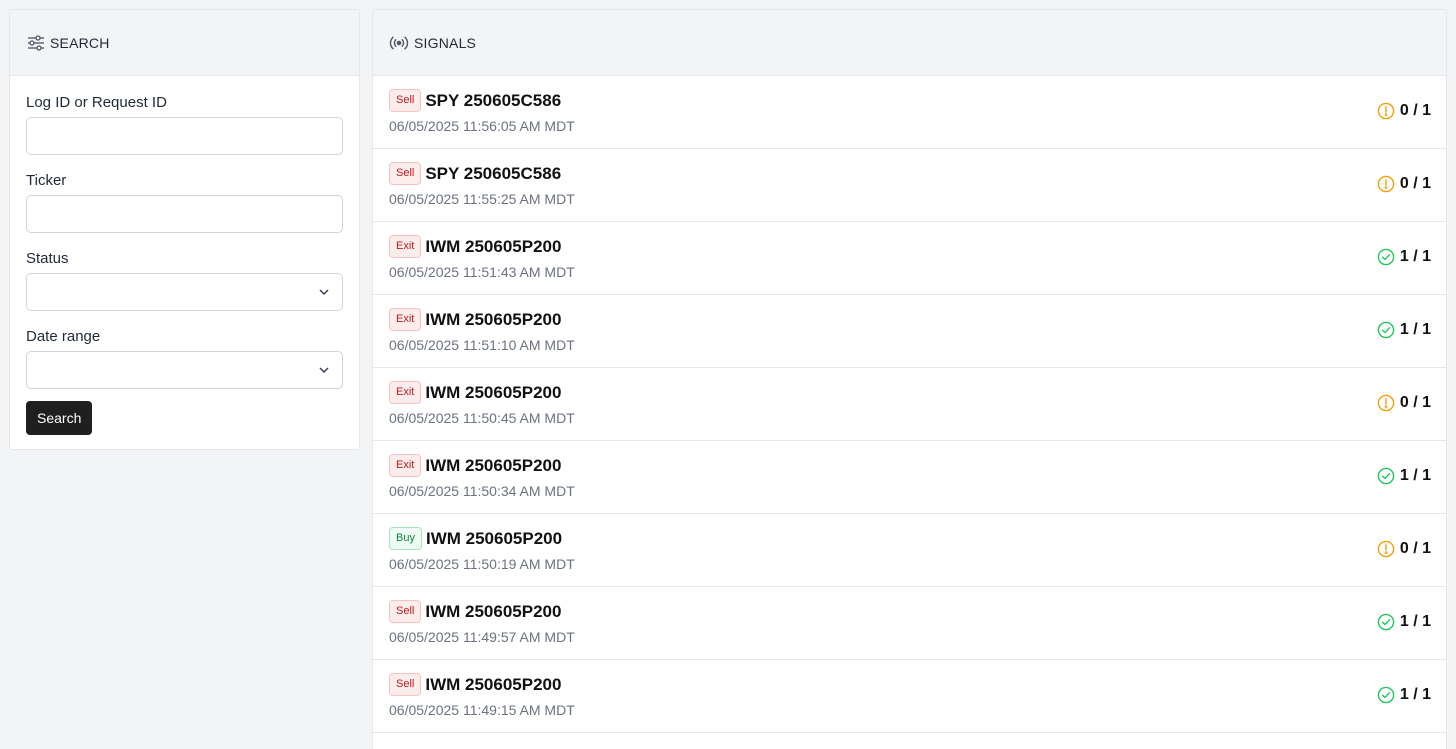  Describe the element at coordinates (482, 564) in the screenshot. I see `signal-timestamp: 06/05/2025 11:50:19 AM MDT` at that location.